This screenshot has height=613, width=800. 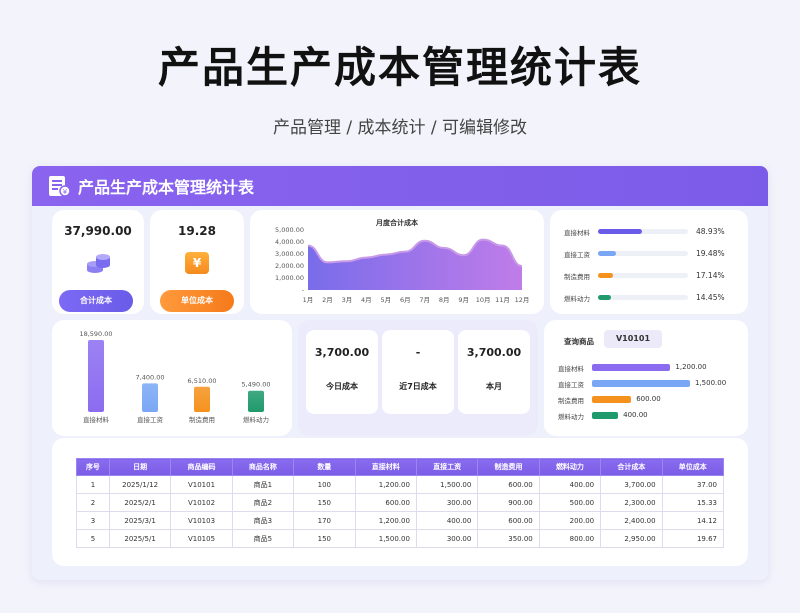 I want to click on table-header-cell: 数量, so click(x=324, y=467).